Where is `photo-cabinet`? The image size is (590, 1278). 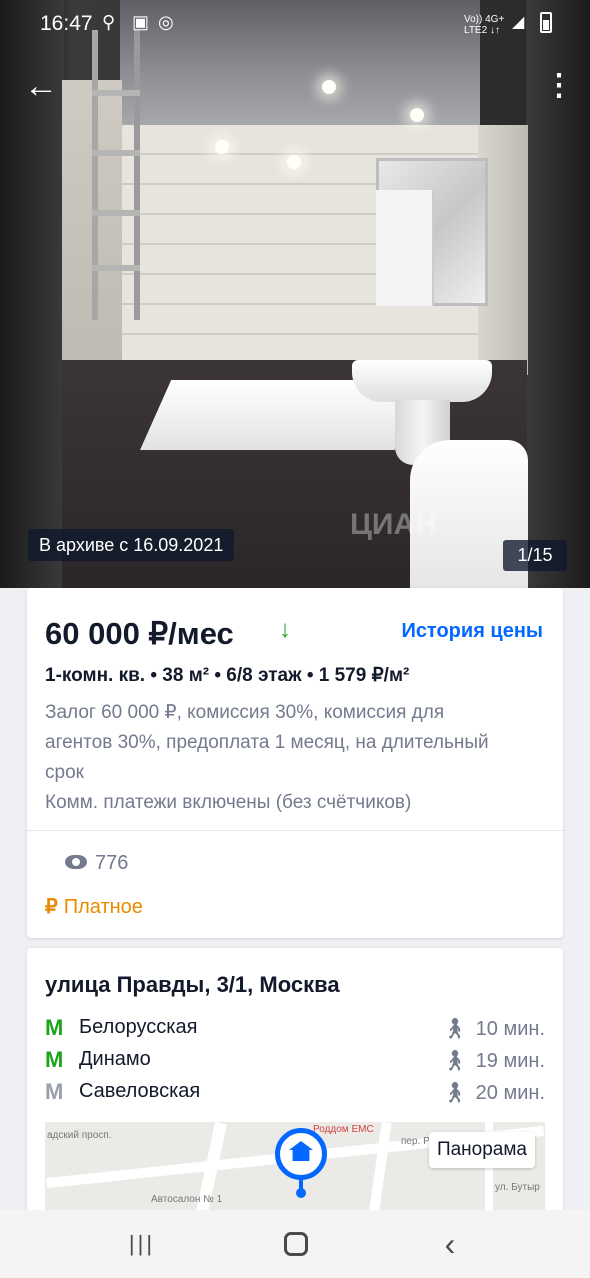 photo-cabinet is located at coordinates (405, 248).